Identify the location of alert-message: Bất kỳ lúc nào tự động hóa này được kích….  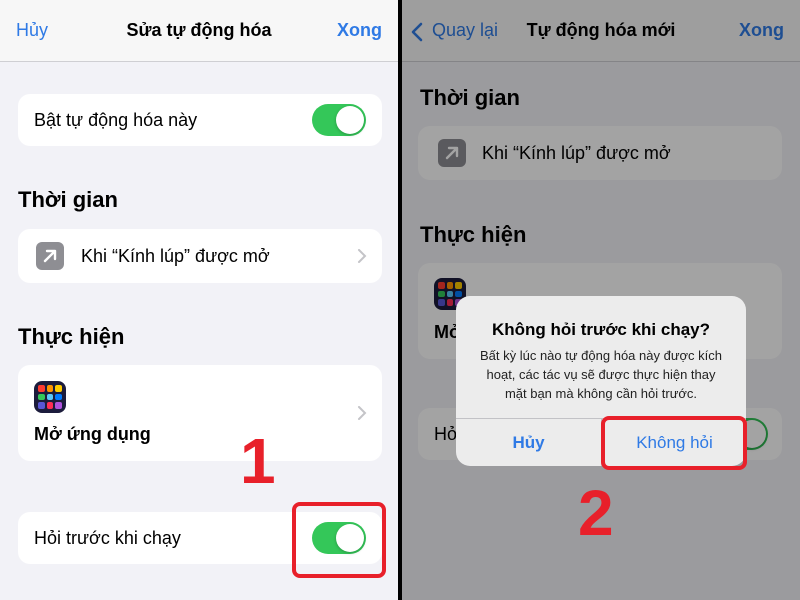
(600, 374).